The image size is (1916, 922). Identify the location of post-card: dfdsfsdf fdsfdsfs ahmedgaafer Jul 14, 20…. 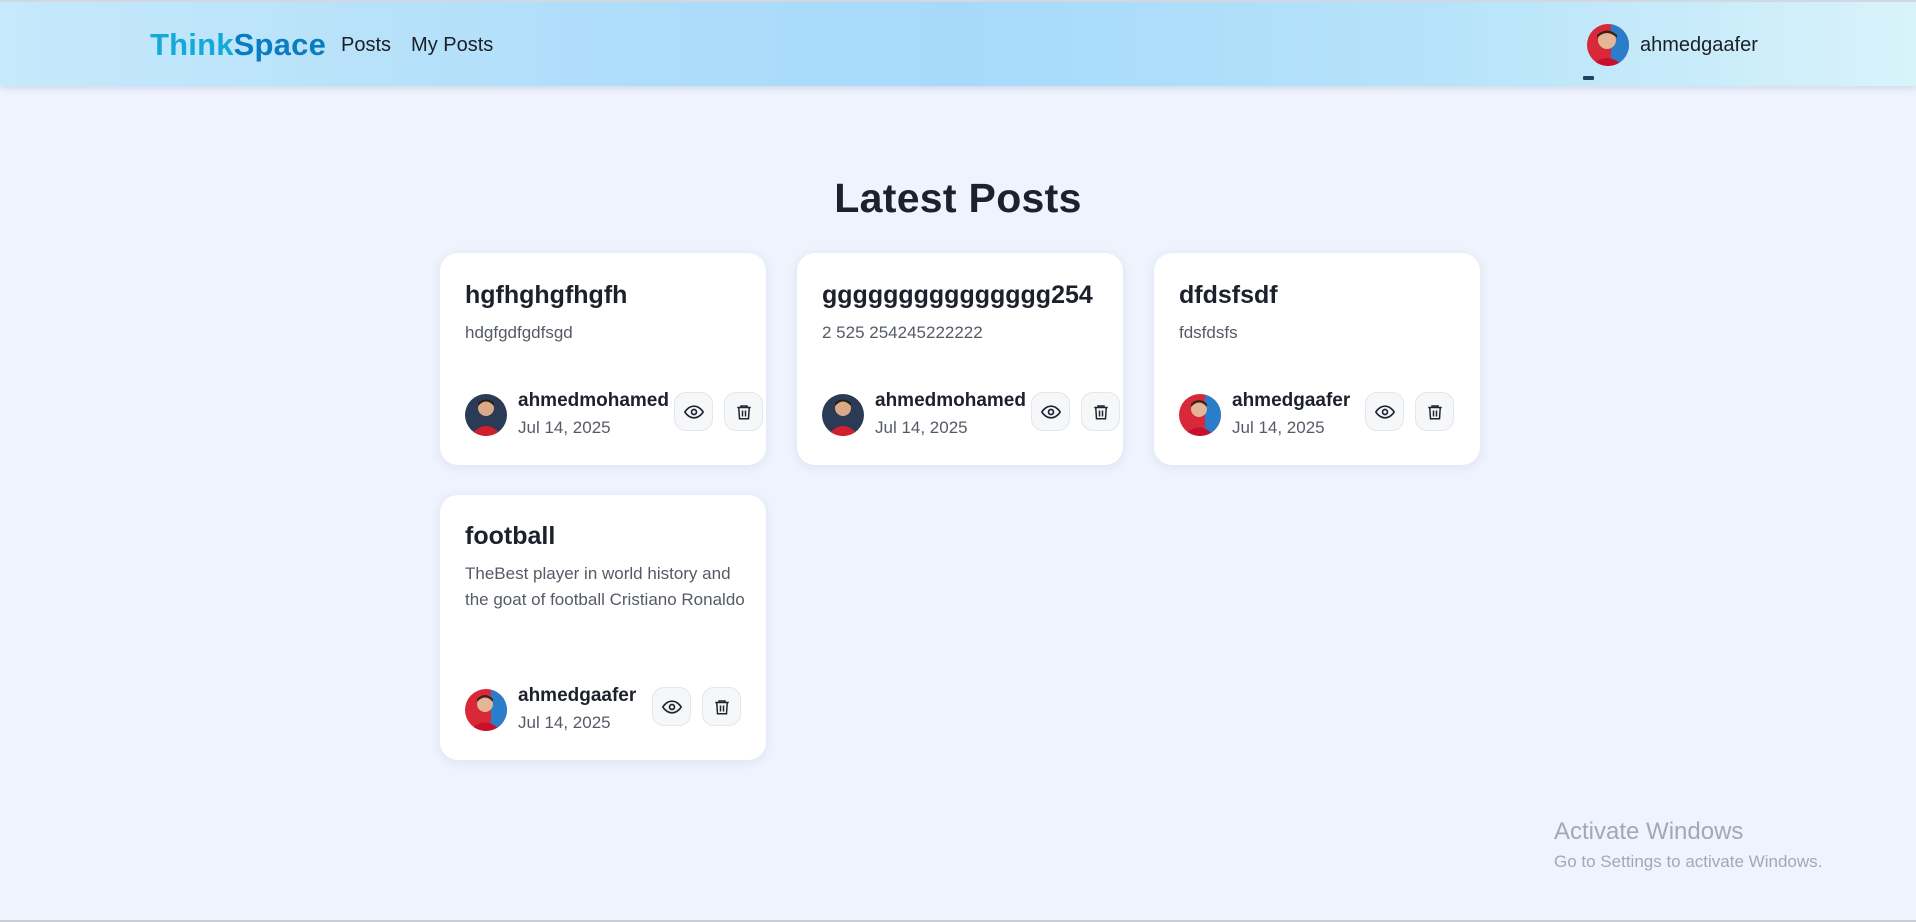
(1317, 359).